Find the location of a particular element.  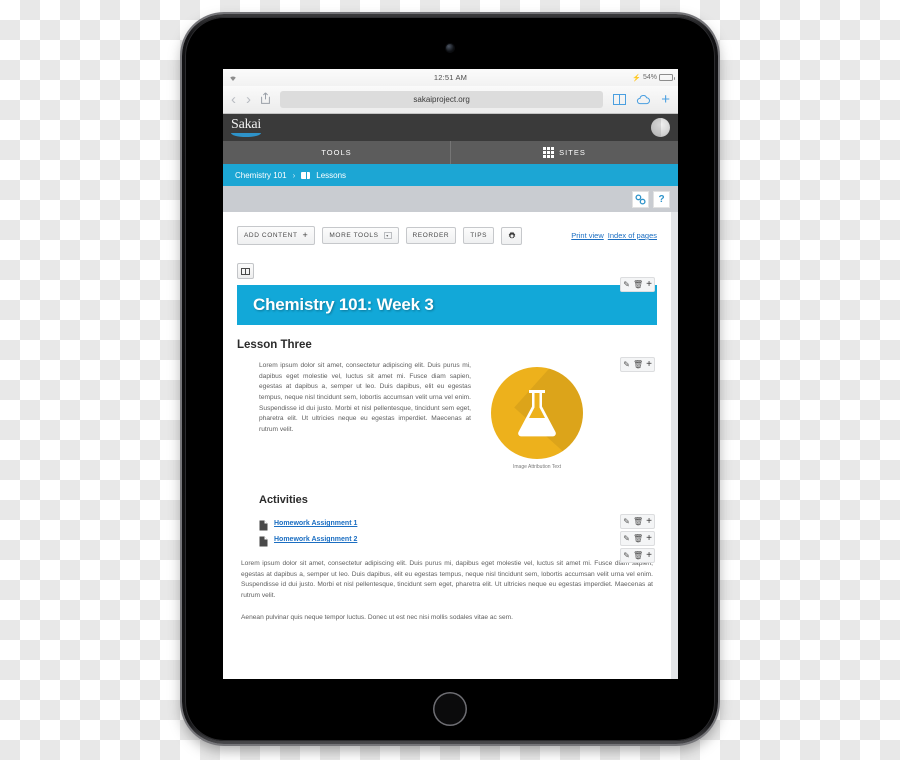

banner-item-actions: ✎ 🗑 + is located at coordinates (637, 284).